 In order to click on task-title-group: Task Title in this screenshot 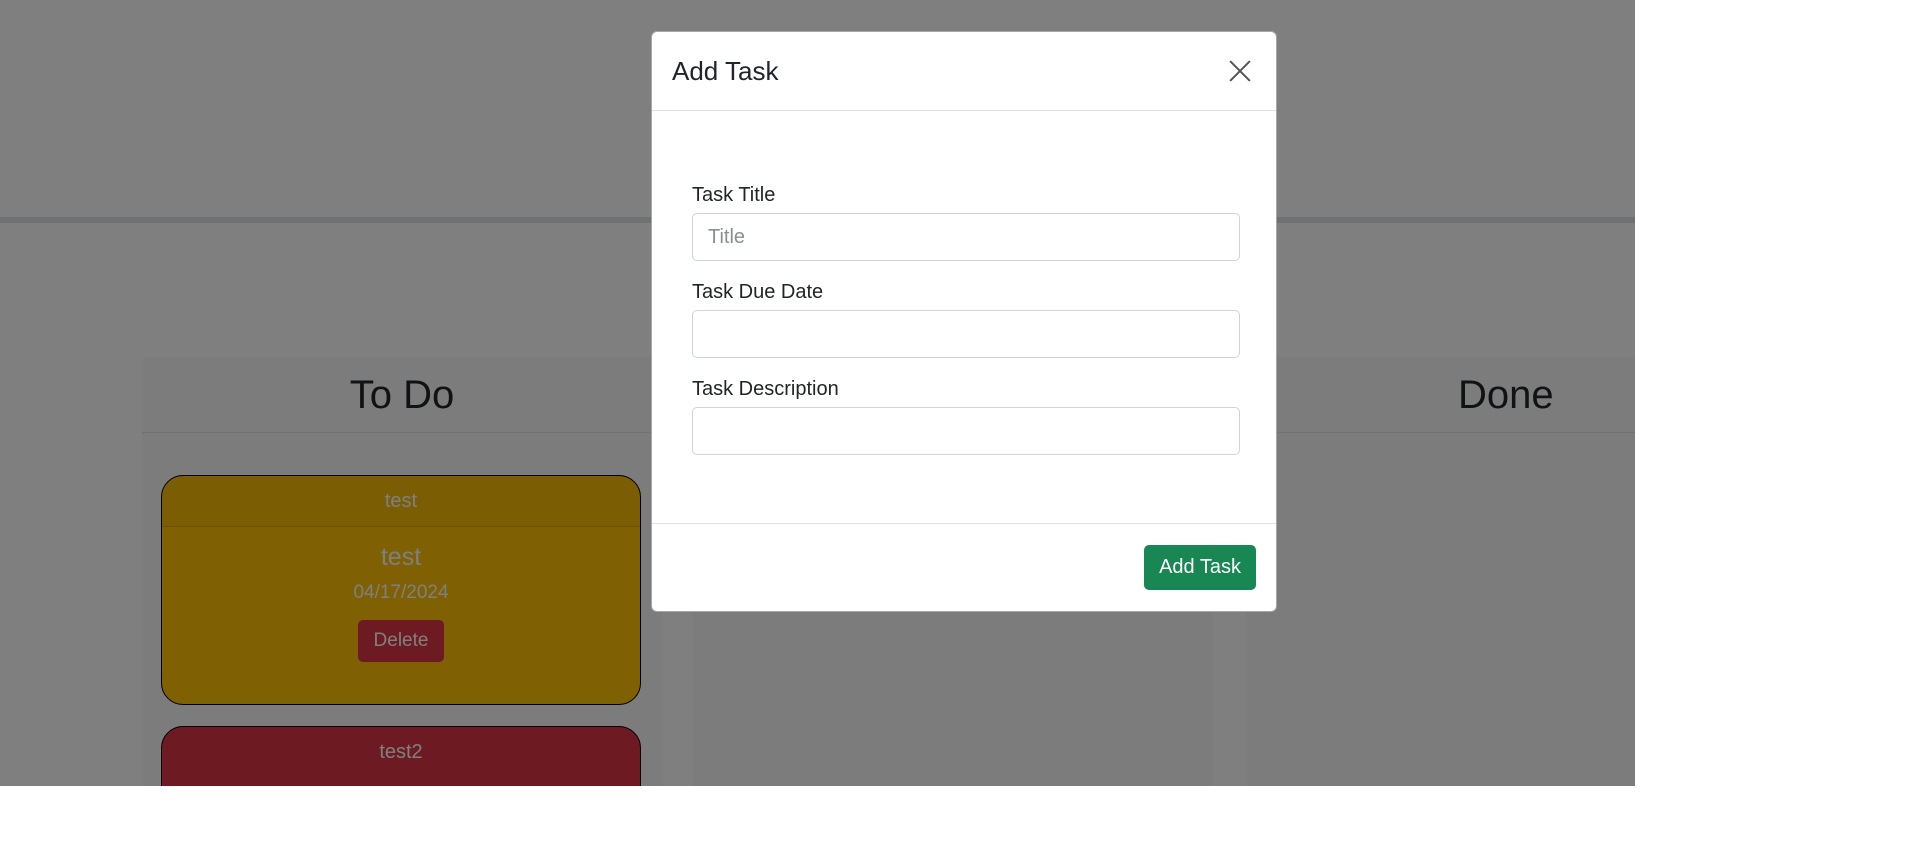, I will do `click(966, 222)`.